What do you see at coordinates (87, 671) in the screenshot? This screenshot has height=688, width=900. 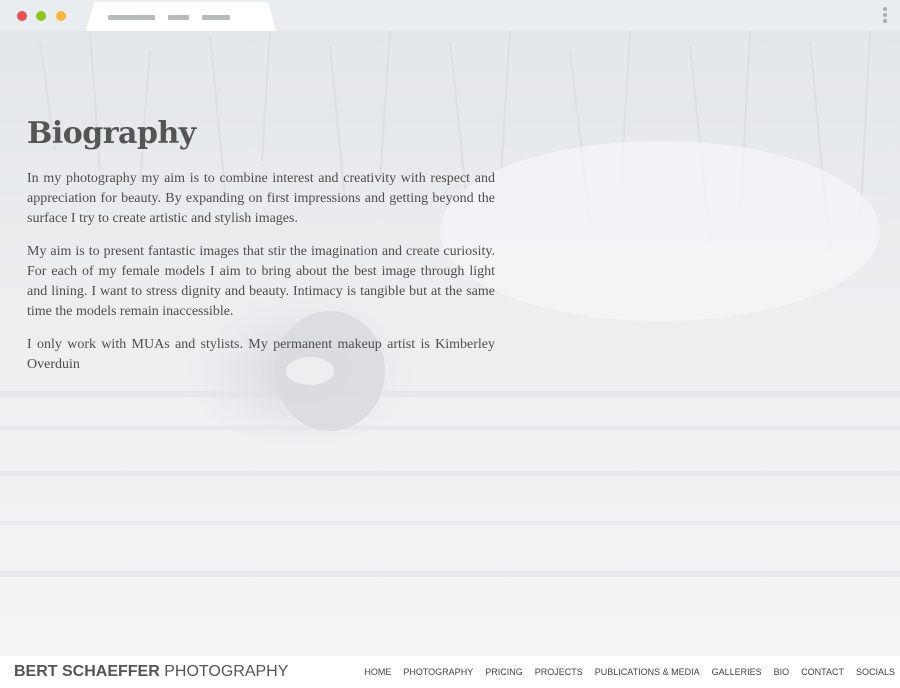 I see `logo-name: BERT SCHAEFFER` at bounding box center [87, 671].